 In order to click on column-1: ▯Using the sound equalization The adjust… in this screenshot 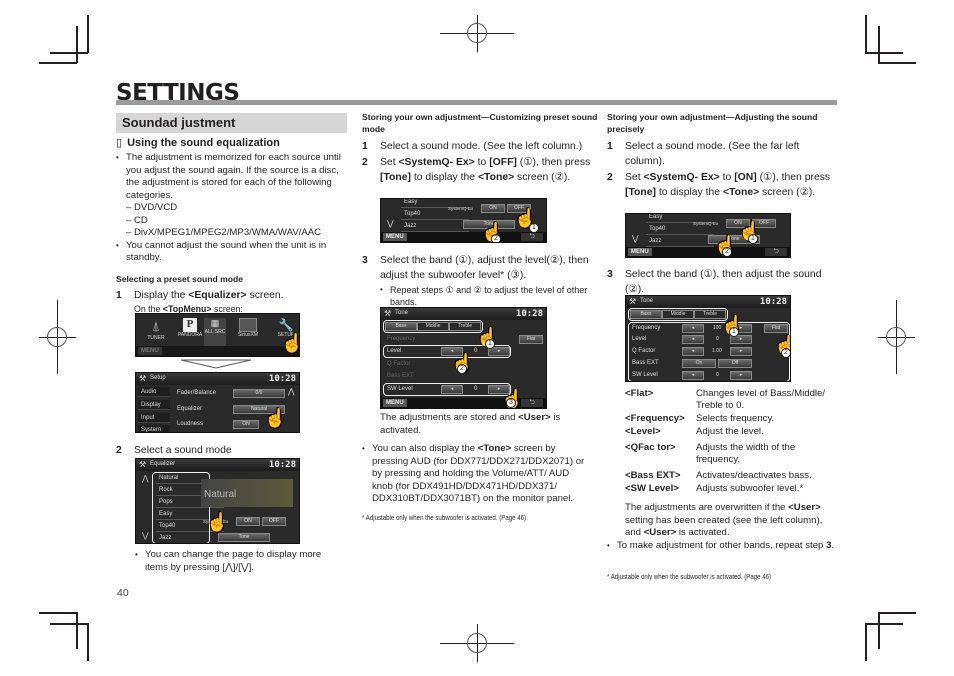, I will do `click(232, 225)`.